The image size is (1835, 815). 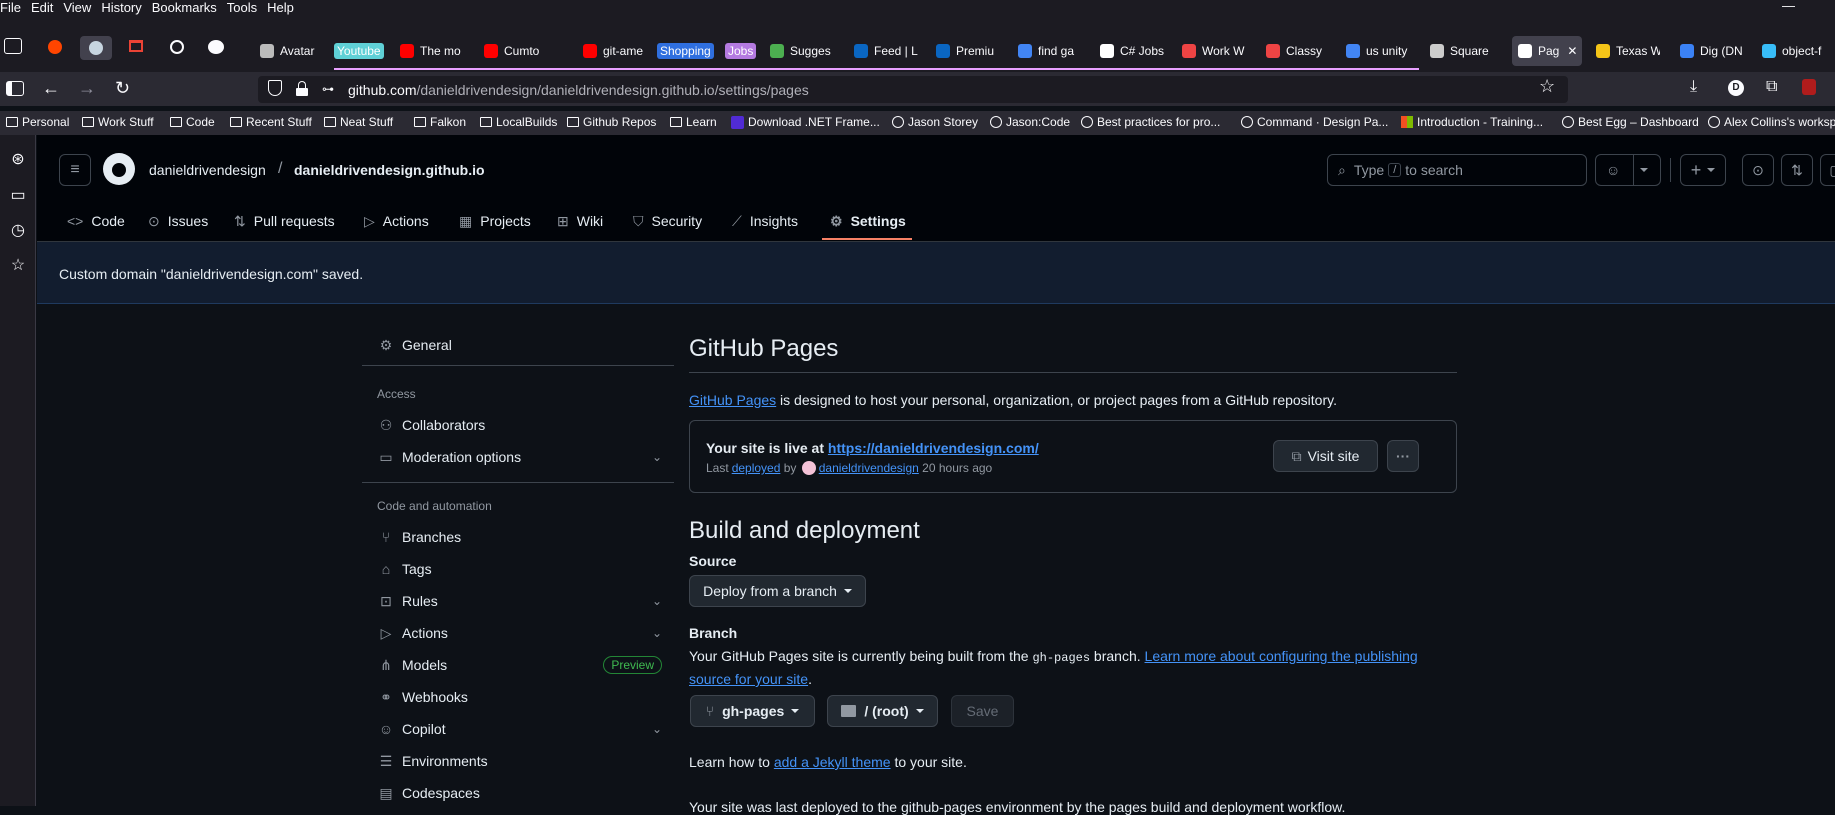 What do you see at coordinates (42, 8) in the screenshot?
I see `menu-edit: Edit` at bounding box center [42, 8].